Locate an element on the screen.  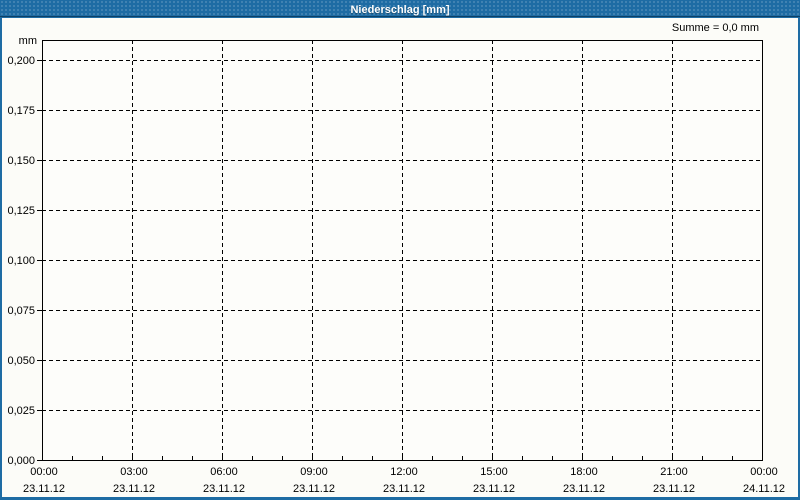
x-tick-time-label: 15:00 is located at coordinates (494, 472).